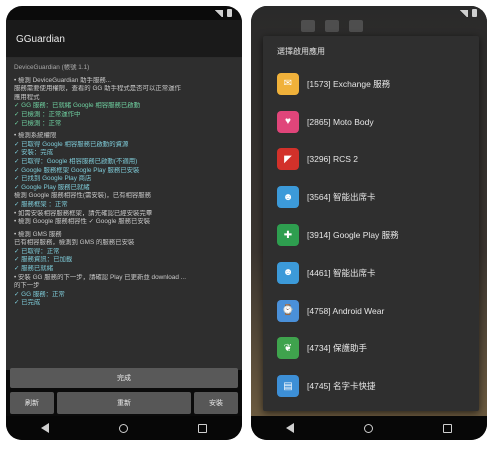 This screenshot has height=451, width=492. Describe the element at coordinates (77, 106) in the screenshot. I see `log-line: ✓ GG 服務：已就緒 Google 相容服務已啟動` at that location.